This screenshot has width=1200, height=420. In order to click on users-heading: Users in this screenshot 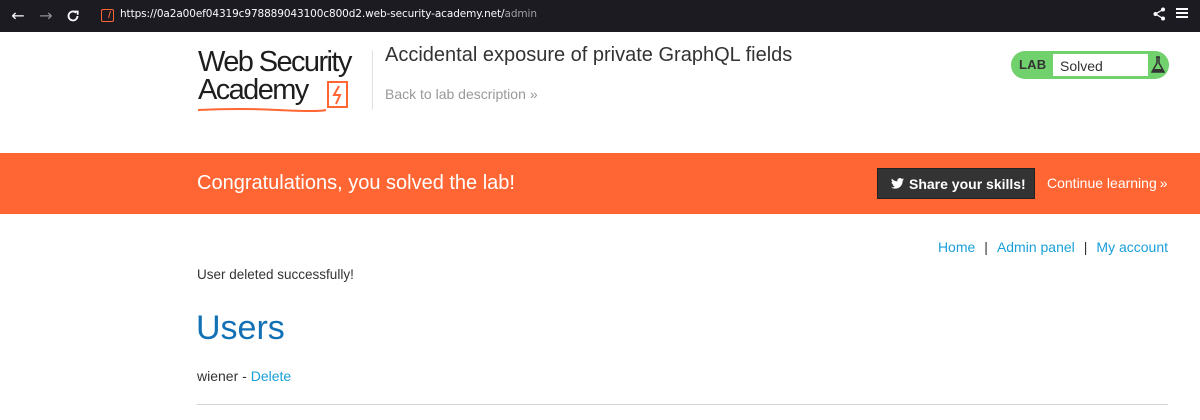, I will do `click(240, 328)`.